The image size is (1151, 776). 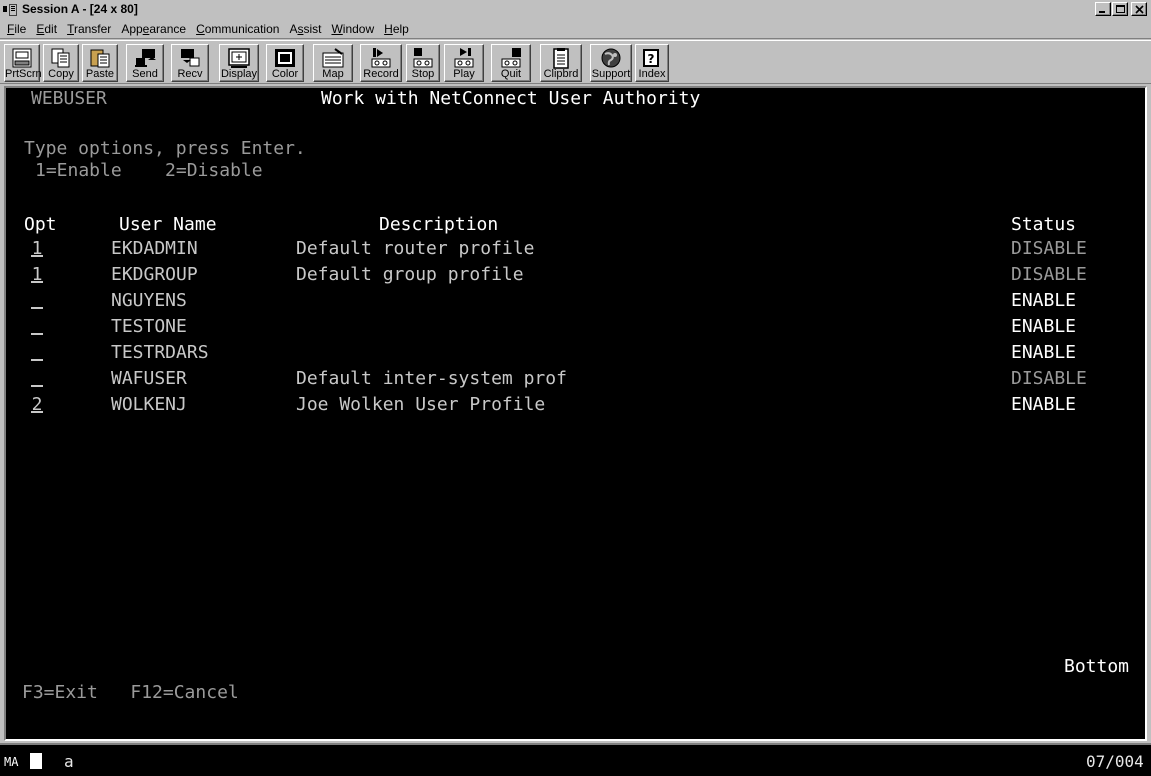 I want to click on stop-button: Stop, so click(x=423, y=63).